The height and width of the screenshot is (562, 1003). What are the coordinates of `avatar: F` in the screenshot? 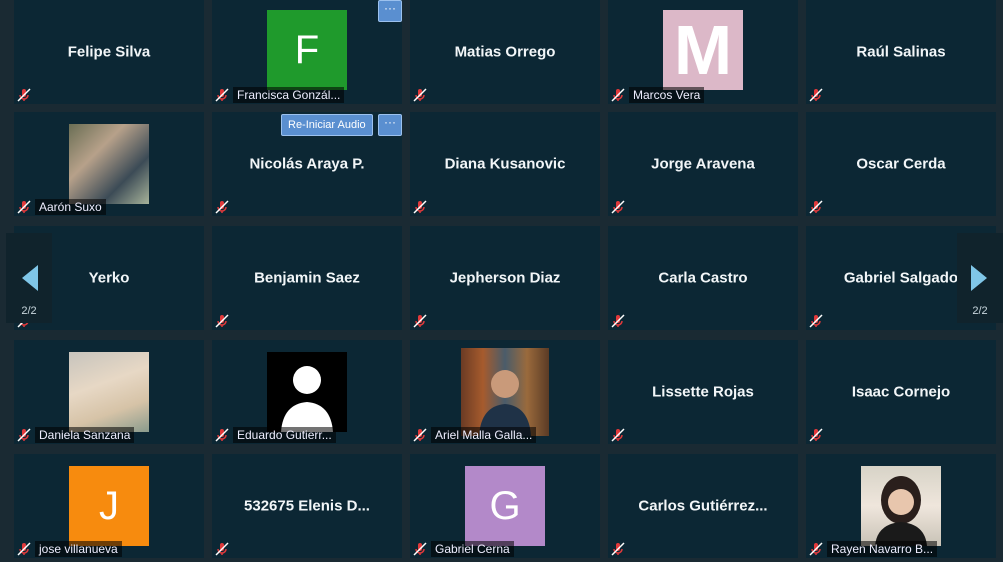 It's located at (307, 50).